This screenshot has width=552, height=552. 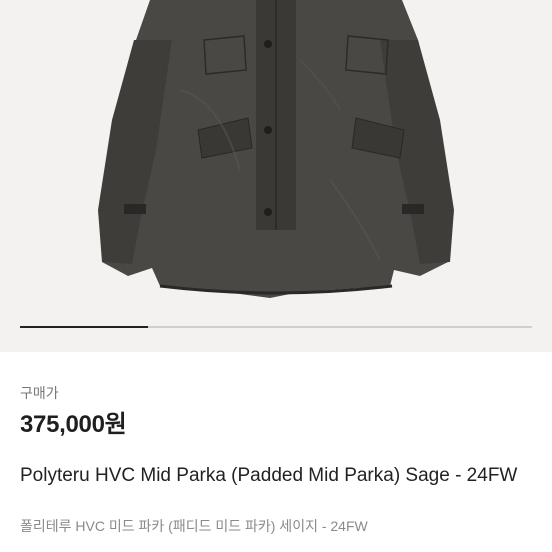 What do you see at coordinates (73, 424) in the screenshot?
I see `price-value: 375,000원` at bounding box center [73, 424].